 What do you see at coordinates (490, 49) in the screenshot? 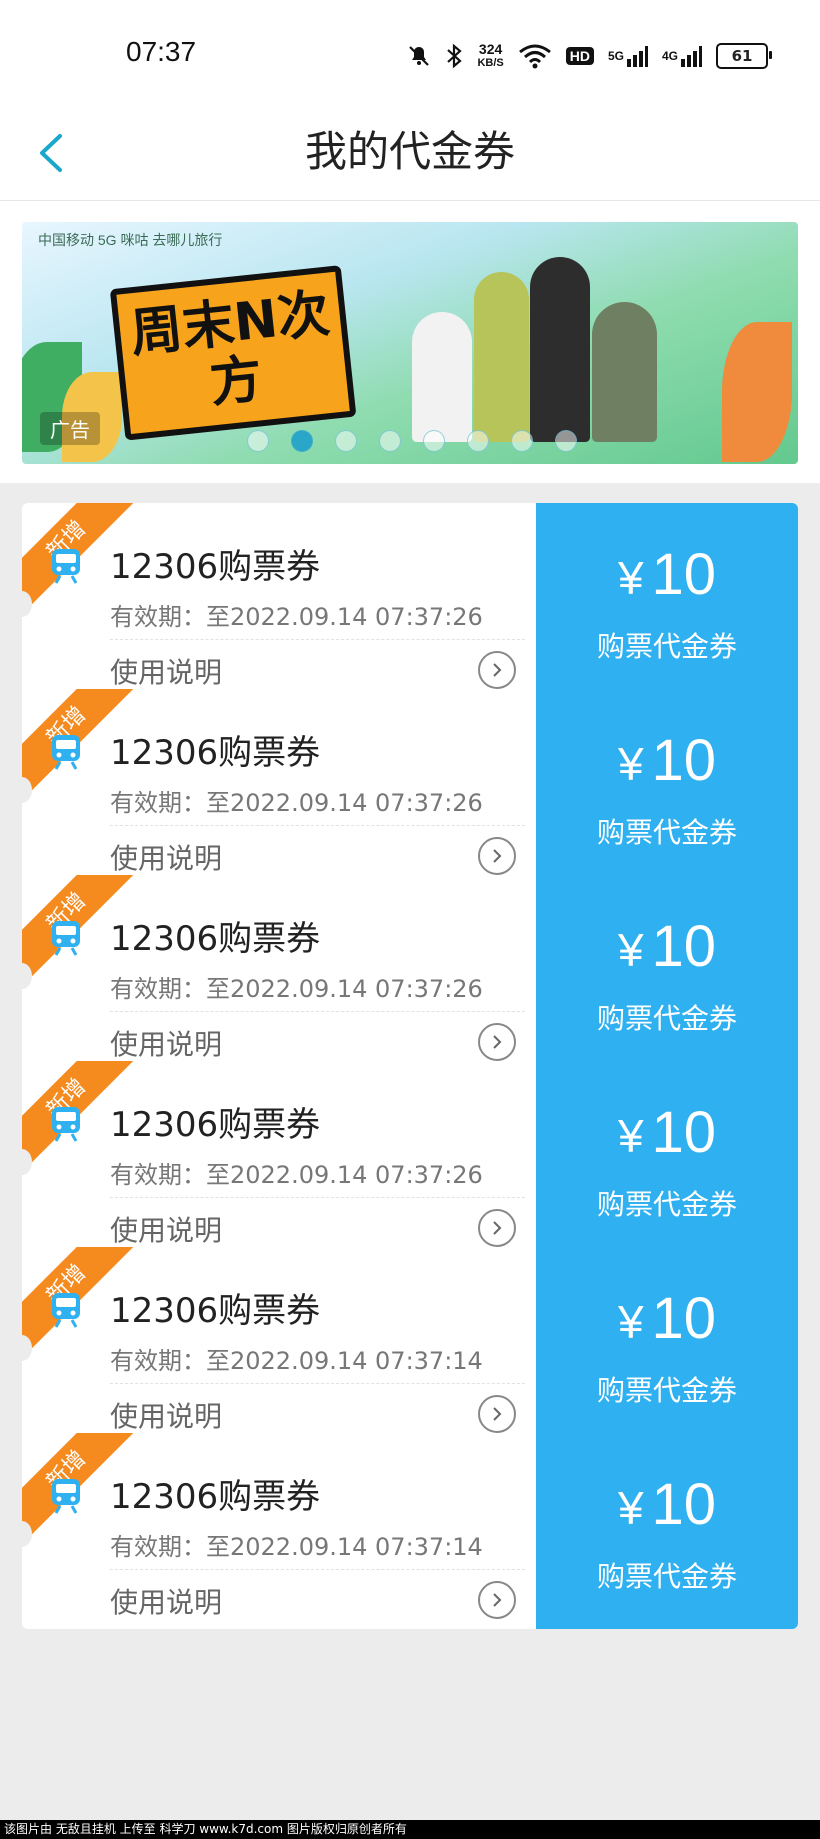
I see `net-speed-value: 324` at bounding box center [490, 49].